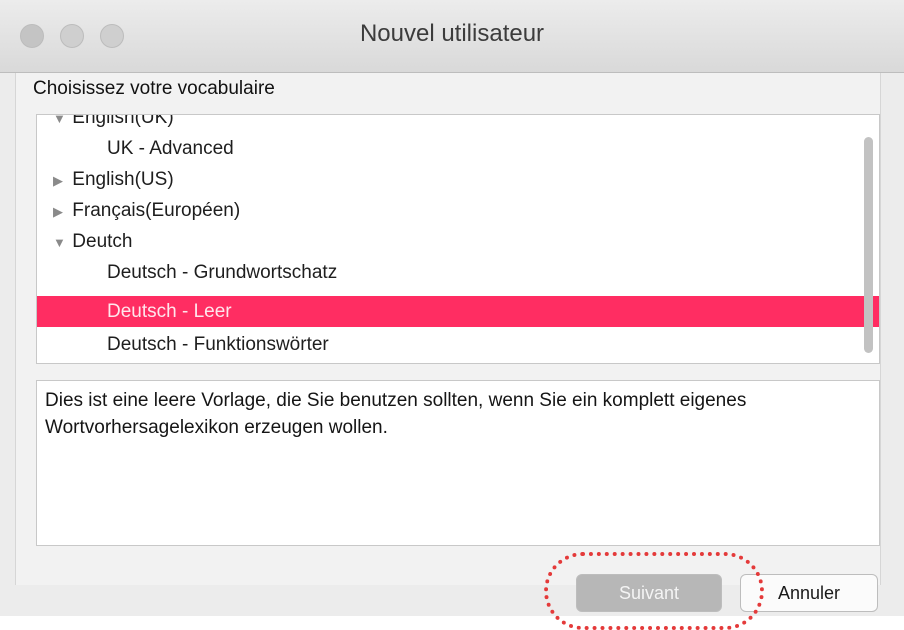 This screenshot has width=904, height=630. Describe the element at coordinates (455, 179) in the screenshot. I see `list-item-english-us: ▶ English(US)` at that location.